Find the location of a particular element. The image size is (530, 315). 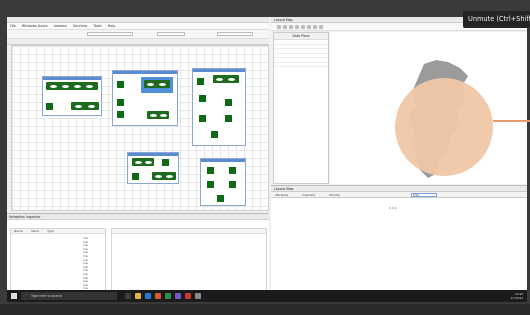

layout-view-header: Attribute Quantity Priority is located at coordinates (399, 195).